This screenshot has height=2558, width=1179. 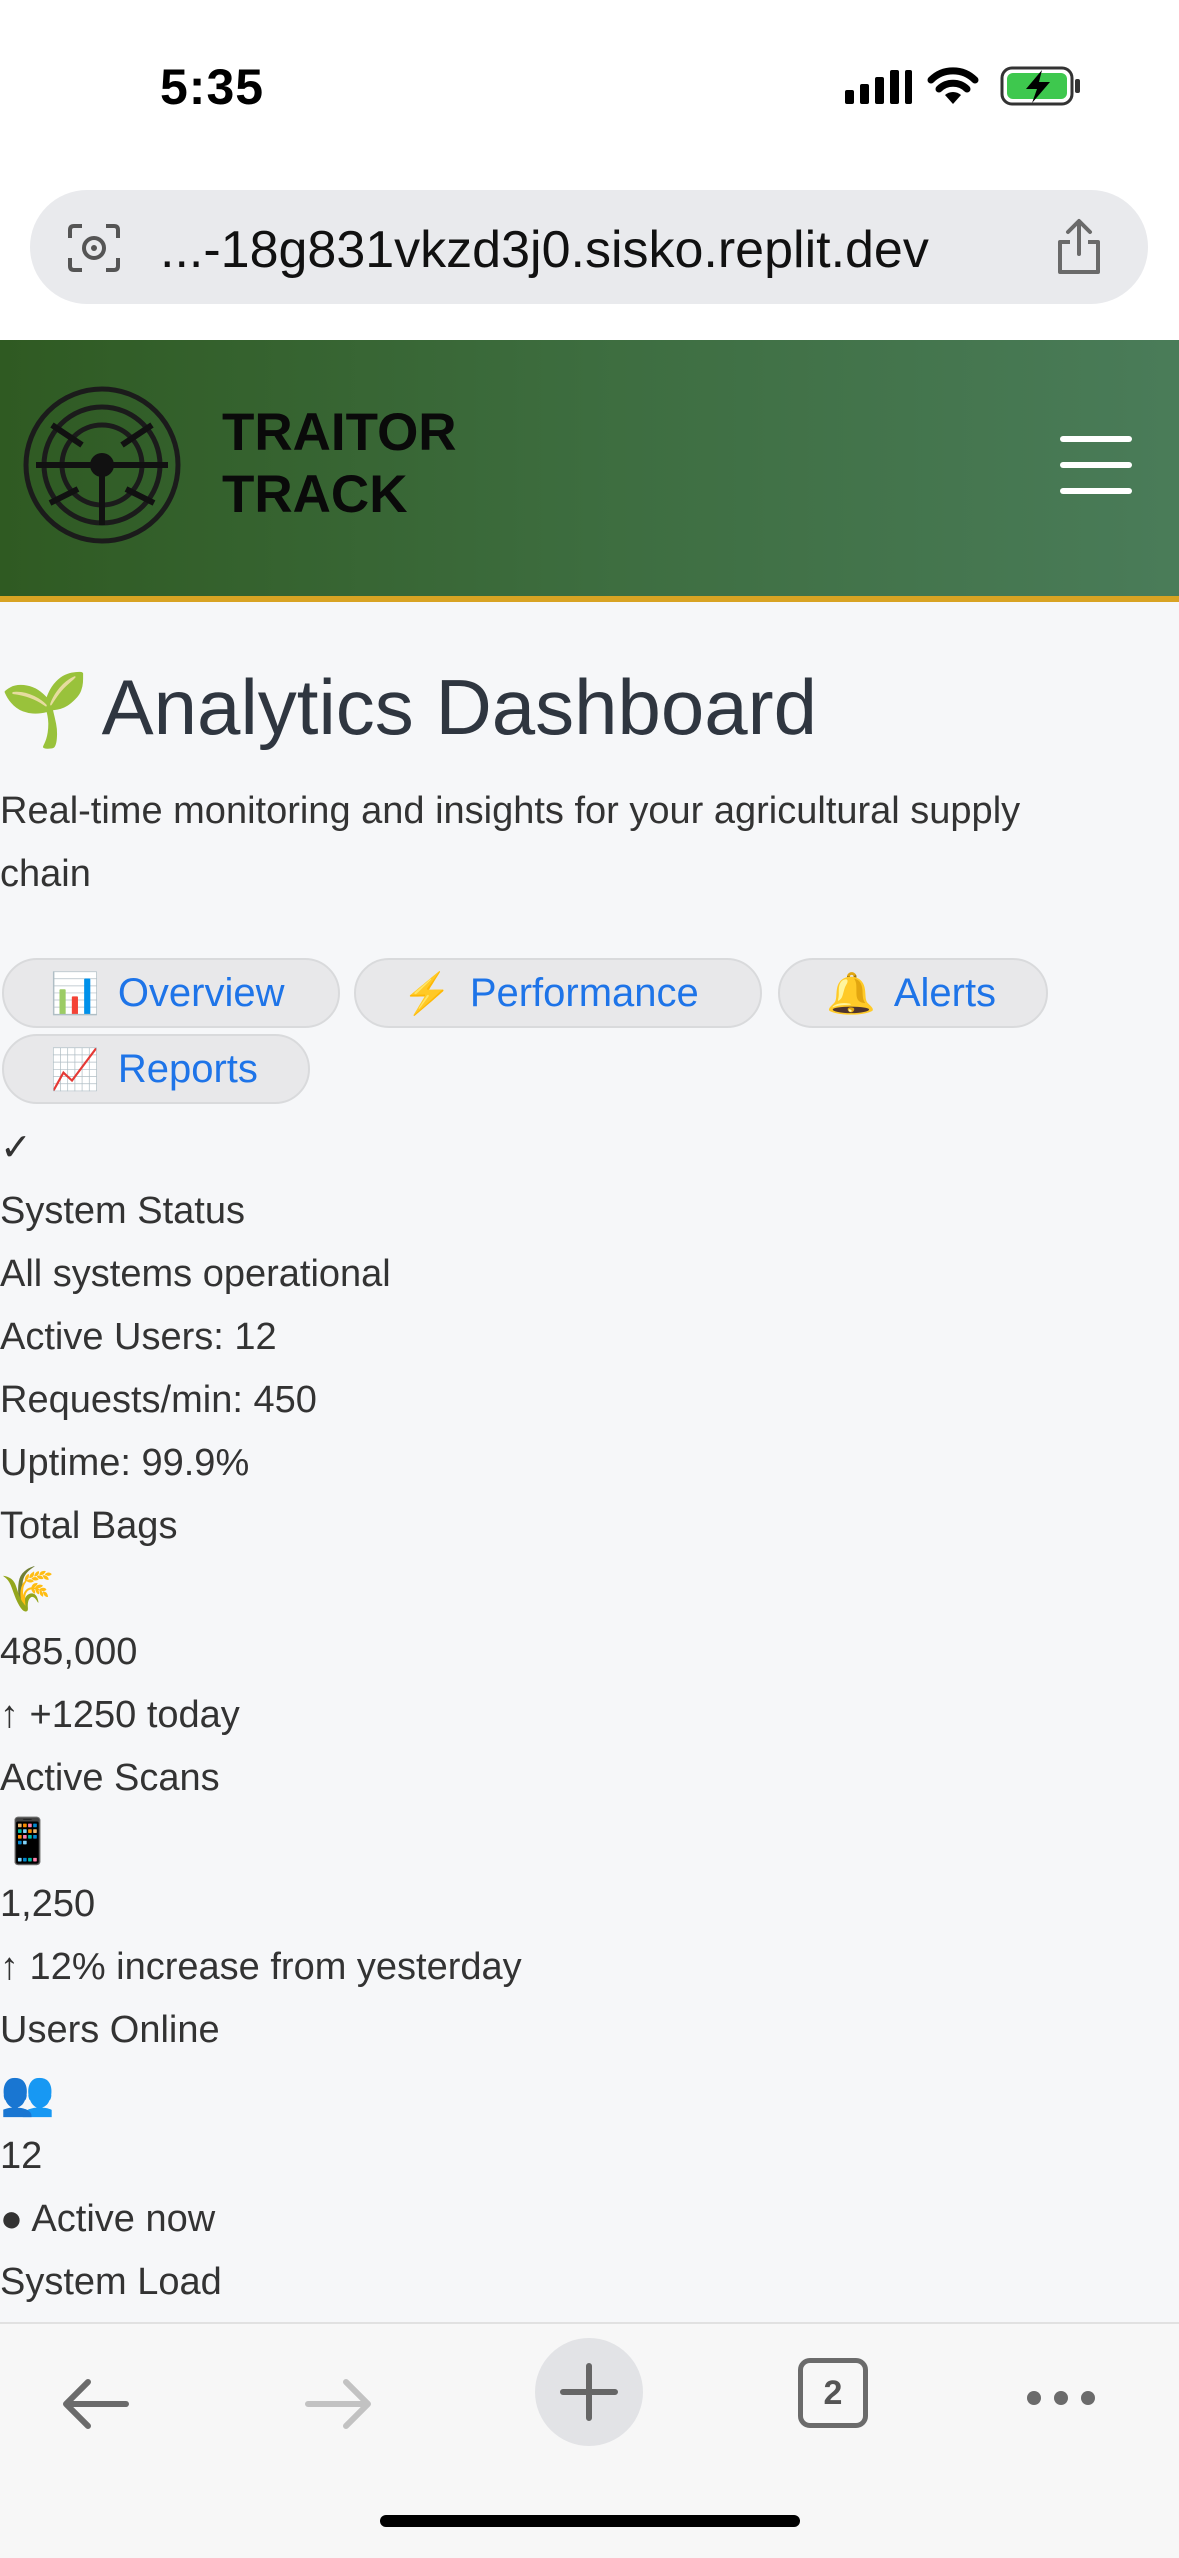 I want to click on status-bar: 5:35, so click(x=589, y=90).